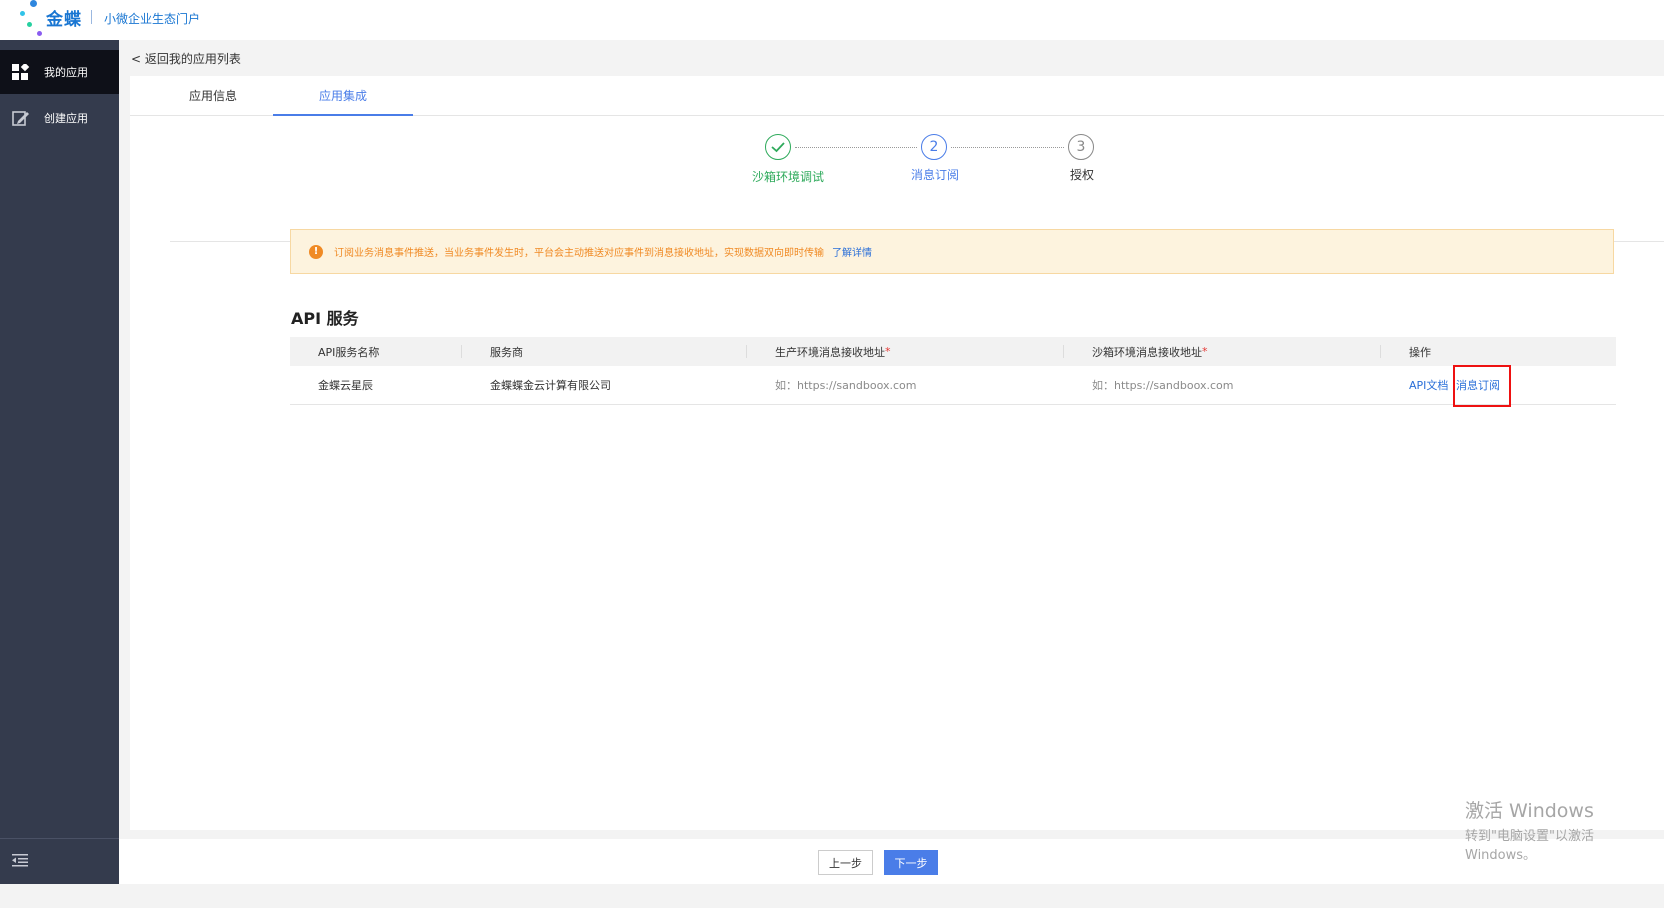 The height and width of the screenshot is (908, 1664). Describe the element at coordinates (1482, 386) in the screenshot. I see `highlight-box` at that location.